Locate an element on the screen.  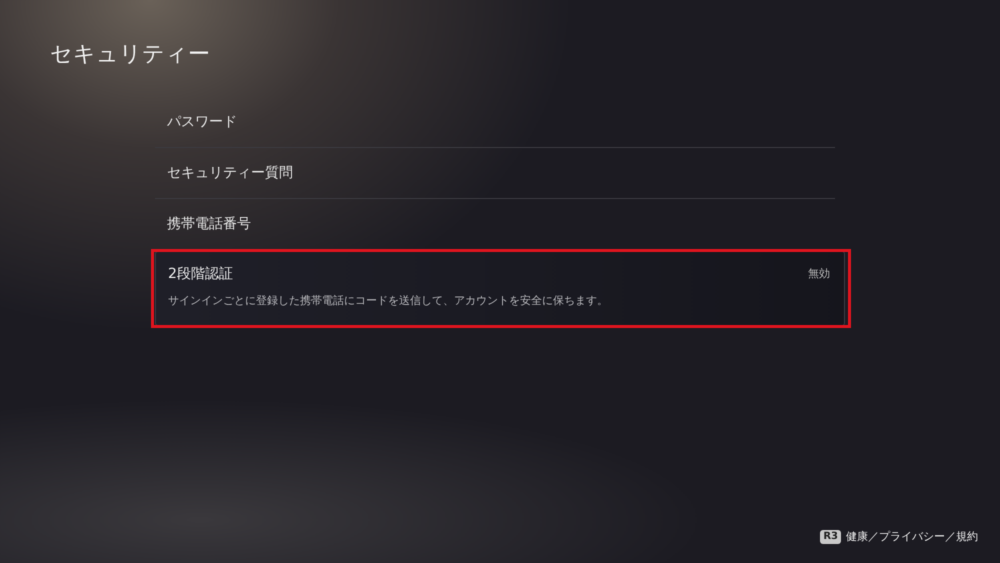
r3-button-icon: R3 is located at coordinates (830, 537).